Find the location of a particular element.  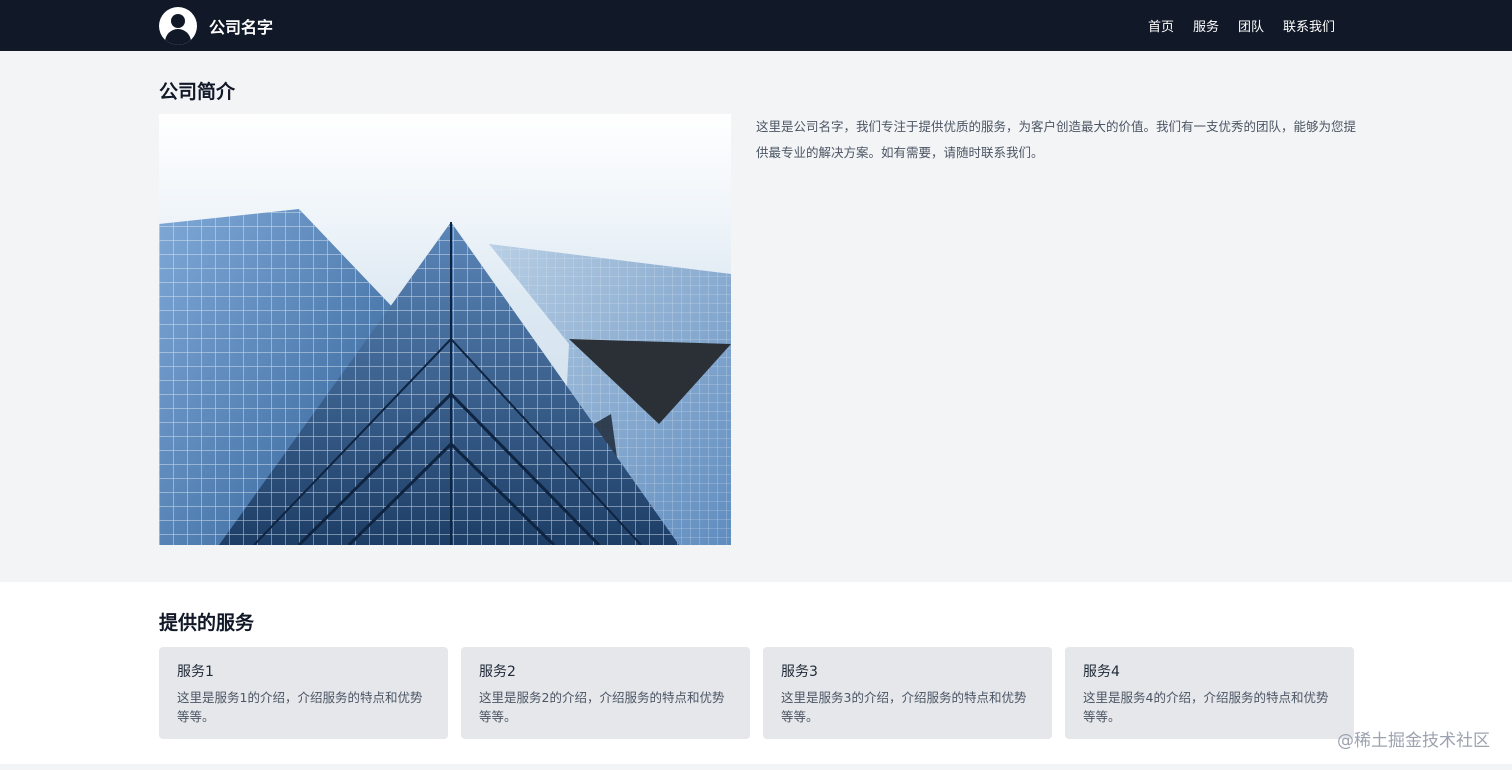

service-card-1: 服务1 这里是服务1的介绍，介绍服务的特点和优势等等。 is located at coordinates (303, 693).